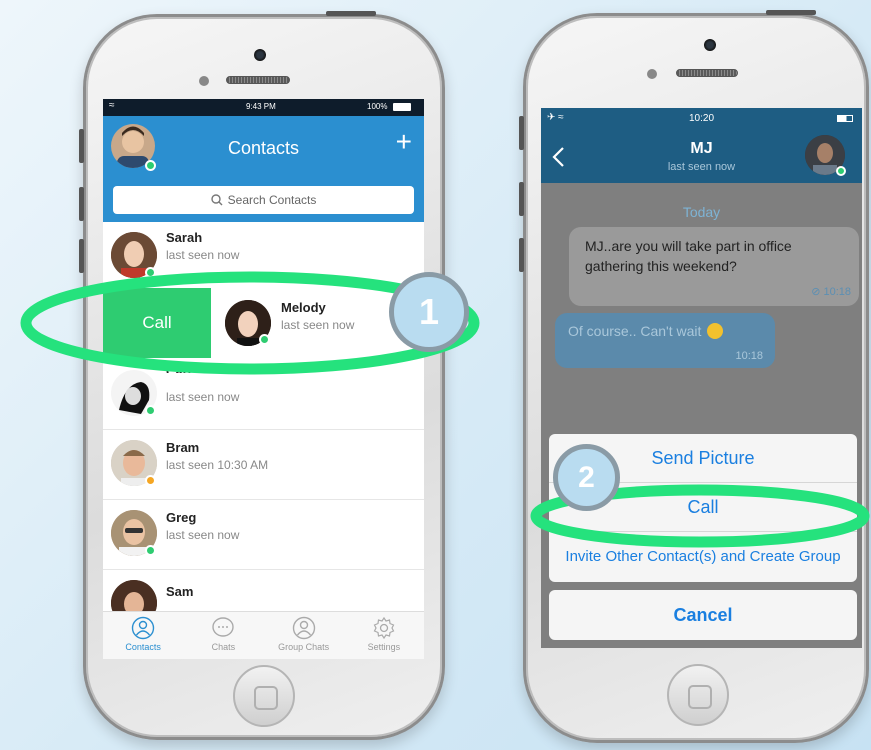 The image size is (871, 750). Describe the element at coordinates (586, 477) in the screenshot. I see `step-badge-2: 2` at that location.